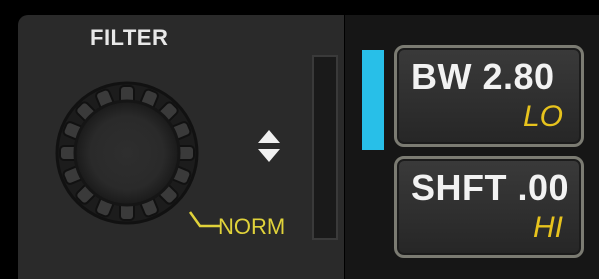  I want to click on up-down-arrows-icon, so click(269, 146).